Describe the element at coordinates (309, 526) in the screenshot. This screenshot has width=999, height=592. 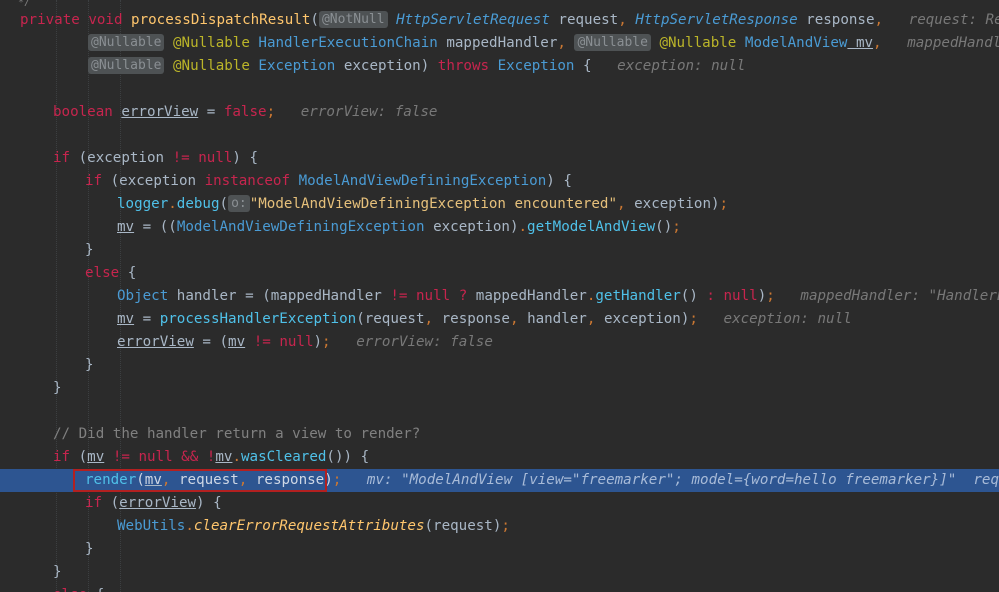
I see `code-token: clearErrorRequestAttributes` at that location.